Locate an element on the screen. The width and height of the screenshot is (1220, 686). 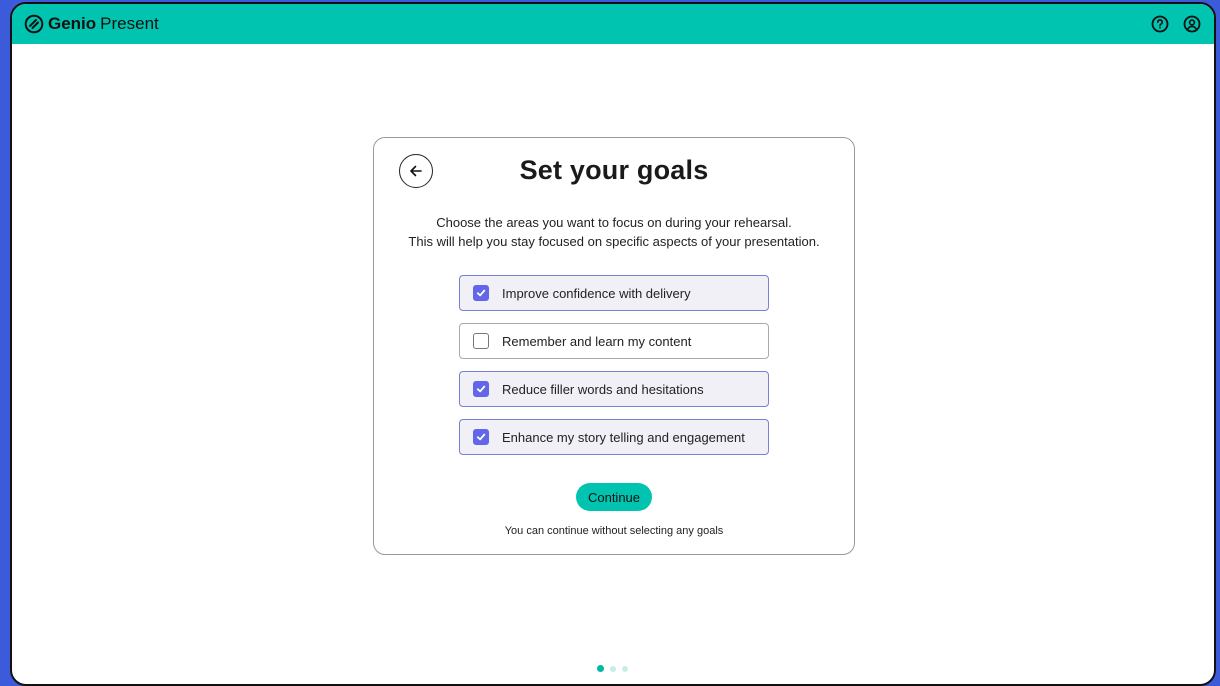
goal-option-storytelling: Enhance my story telling and engagement is located at coordinates (614, 437).